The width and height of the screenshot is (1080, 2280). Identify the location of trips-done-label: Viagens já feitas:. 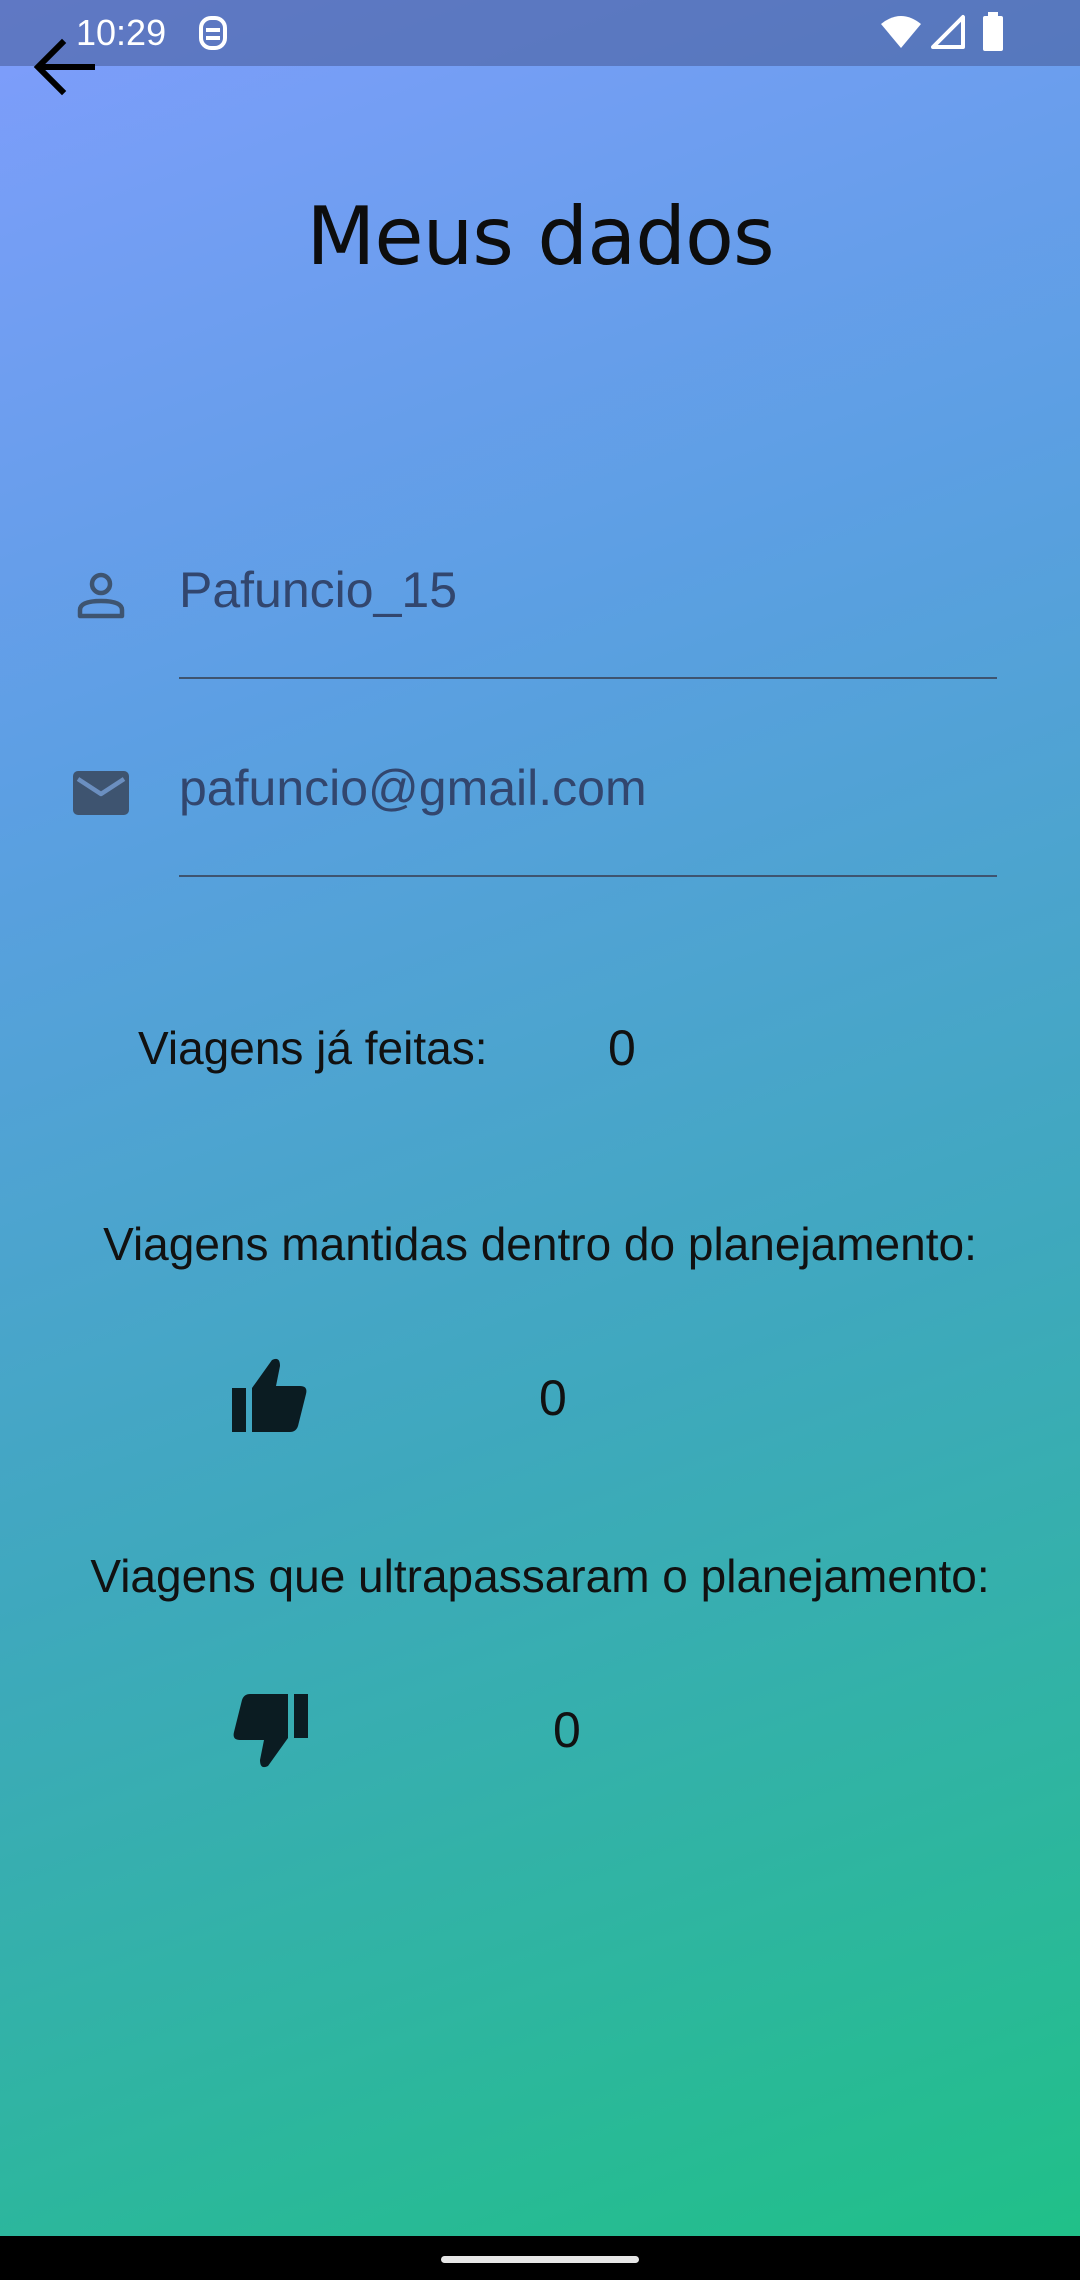
(313, 1048).